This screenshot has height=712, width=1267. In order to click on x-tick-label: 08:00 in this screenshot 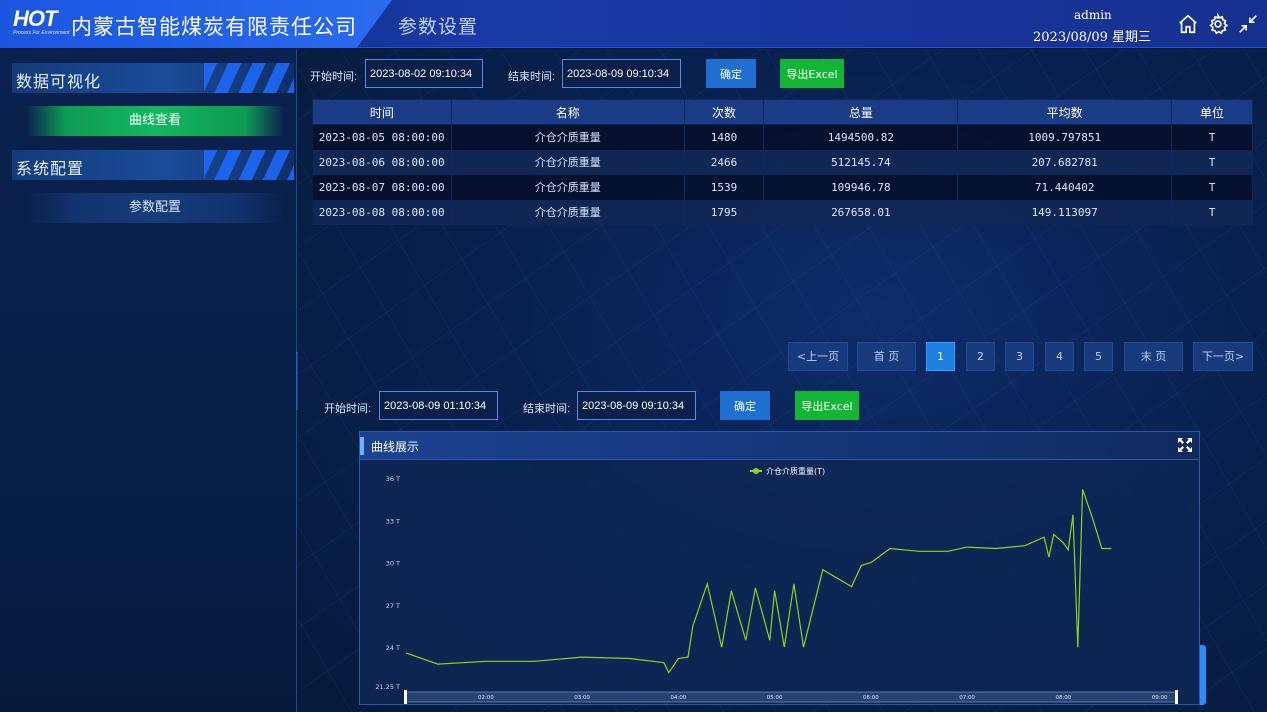, I will do `click(1063, 698)`.